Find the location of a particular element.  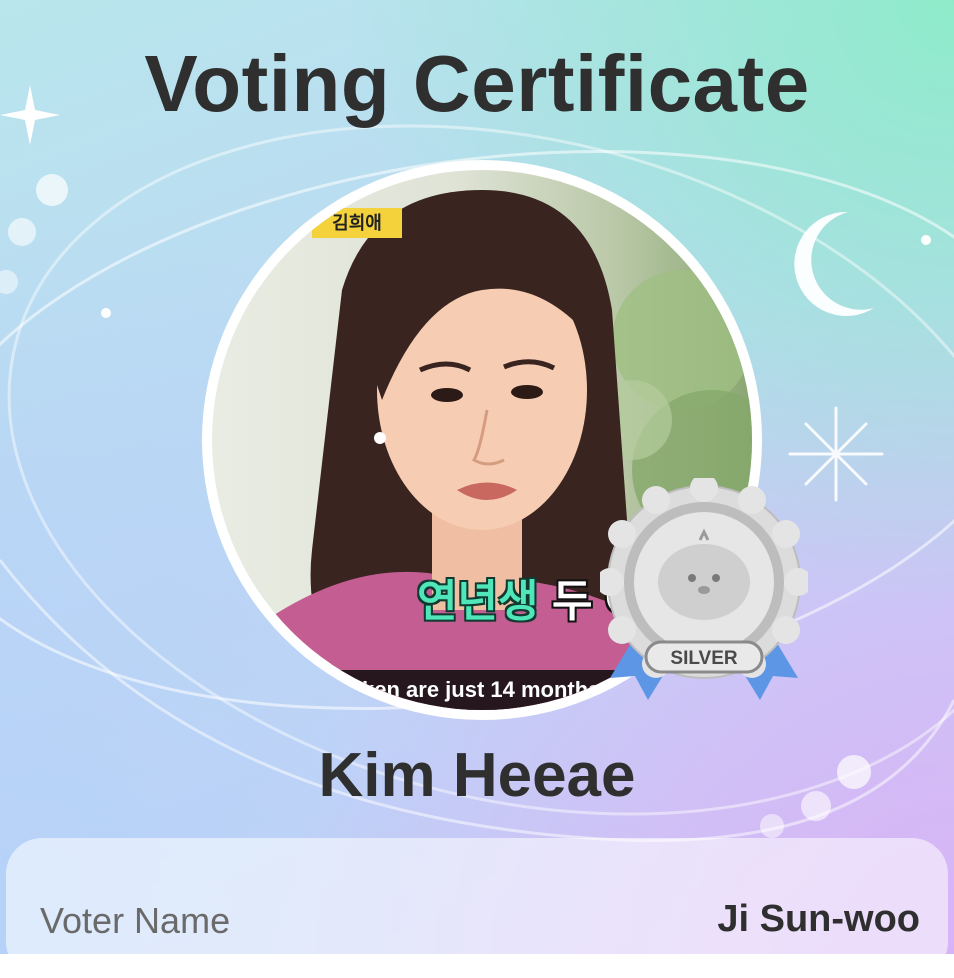

crescent-moon-icon is located at coordinates (834, 263).